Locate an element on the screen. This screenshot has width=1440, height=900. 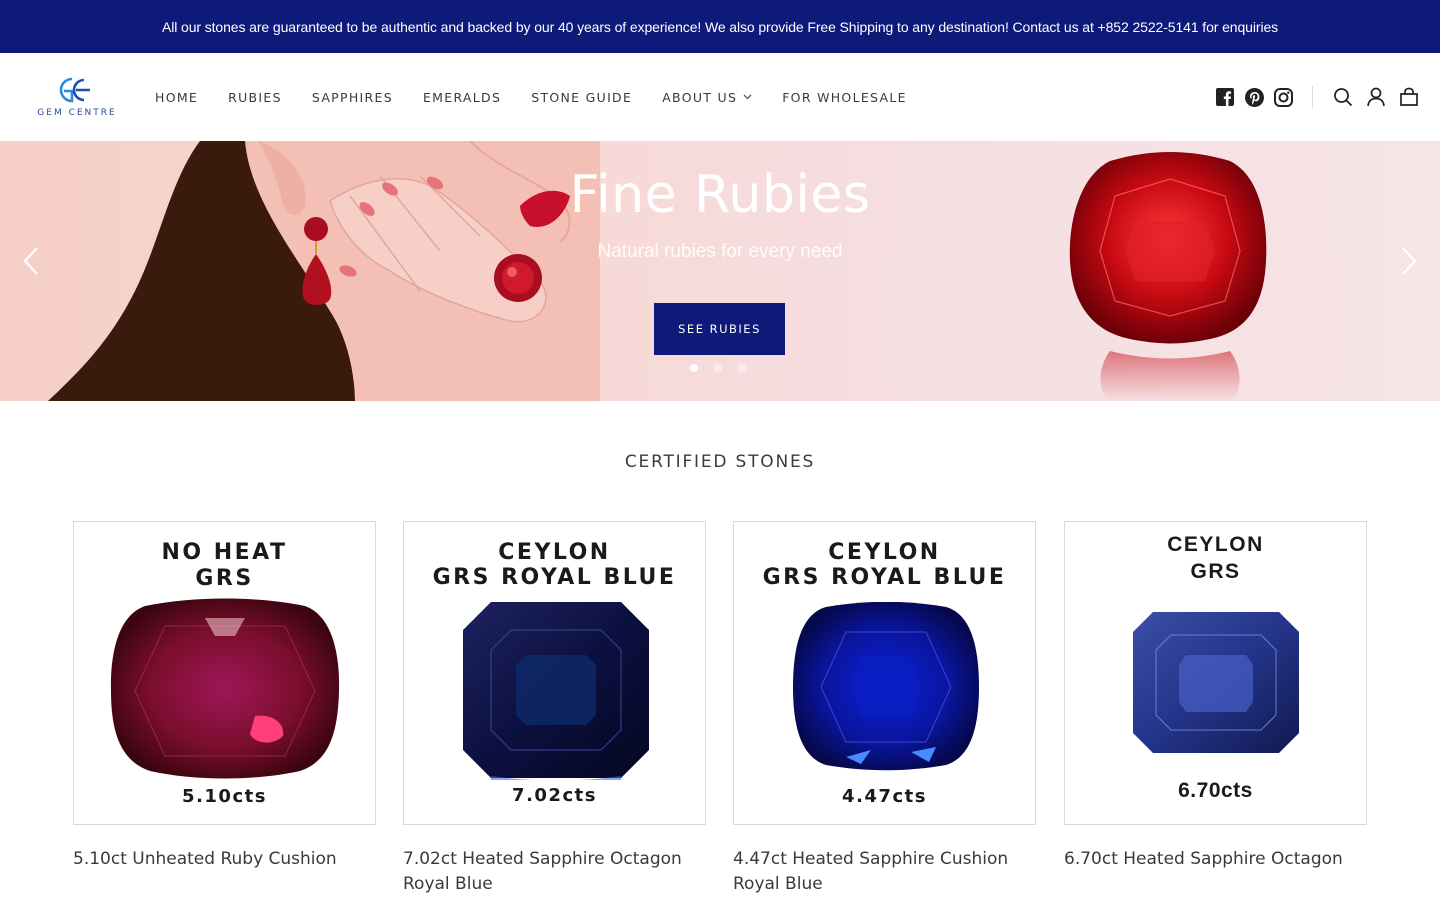
chevron-down-icon is located at coordinates (747, 97).